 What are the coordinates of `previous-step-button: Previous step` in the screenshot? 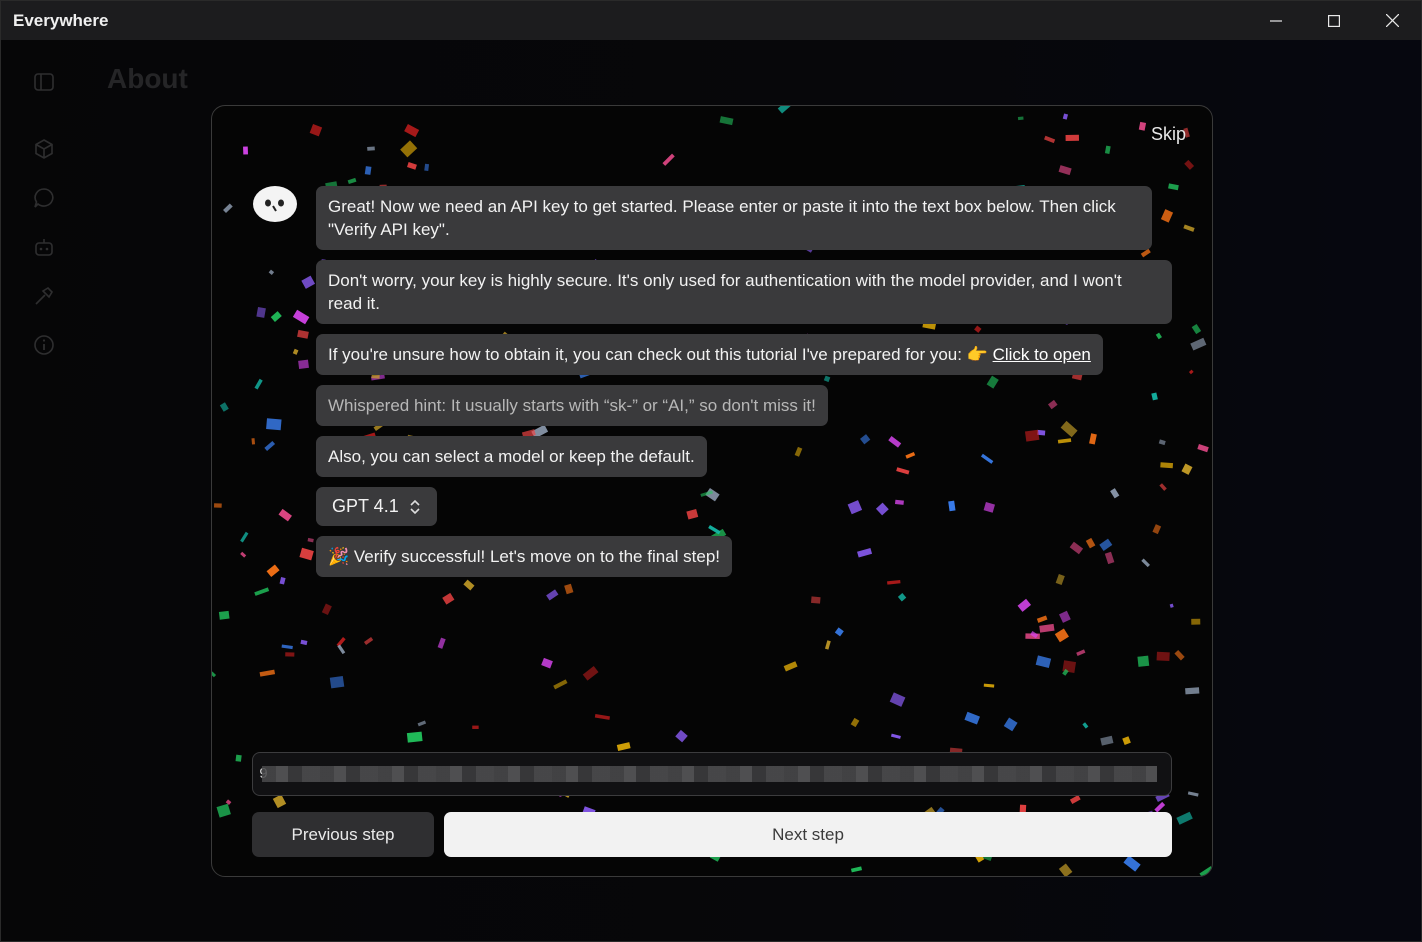 It's located at (343, 834).